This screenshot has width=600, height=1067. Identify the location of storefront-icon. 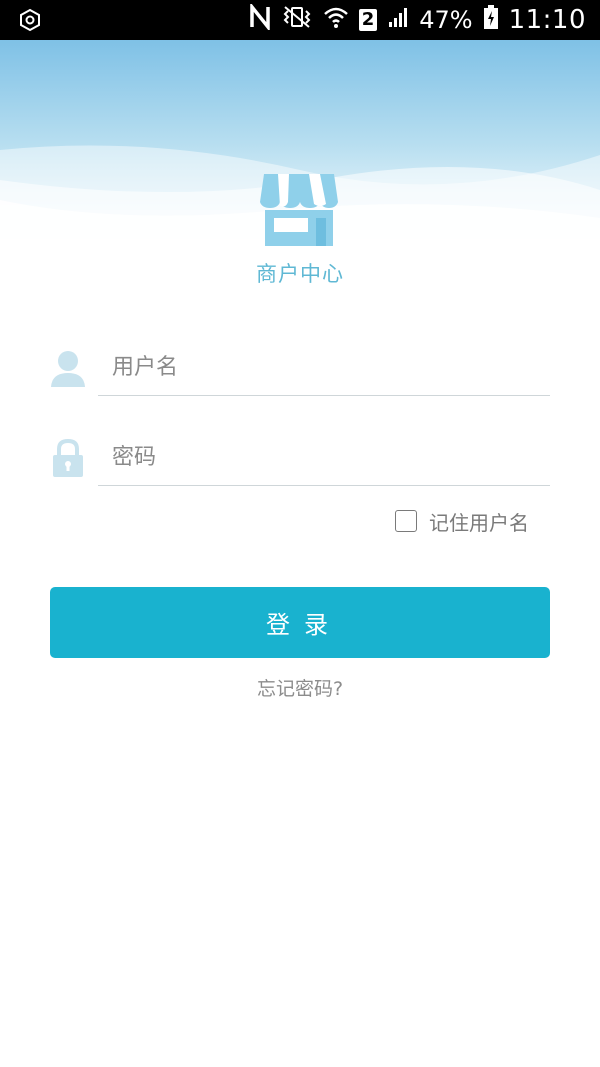
(299, 210).